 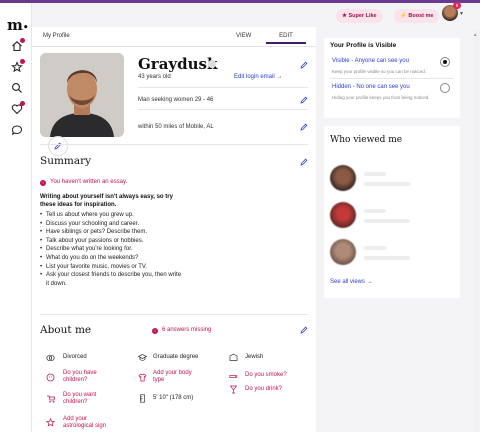 I want to click on want-children-button: Do you want children?, so click(x=86, y=399).